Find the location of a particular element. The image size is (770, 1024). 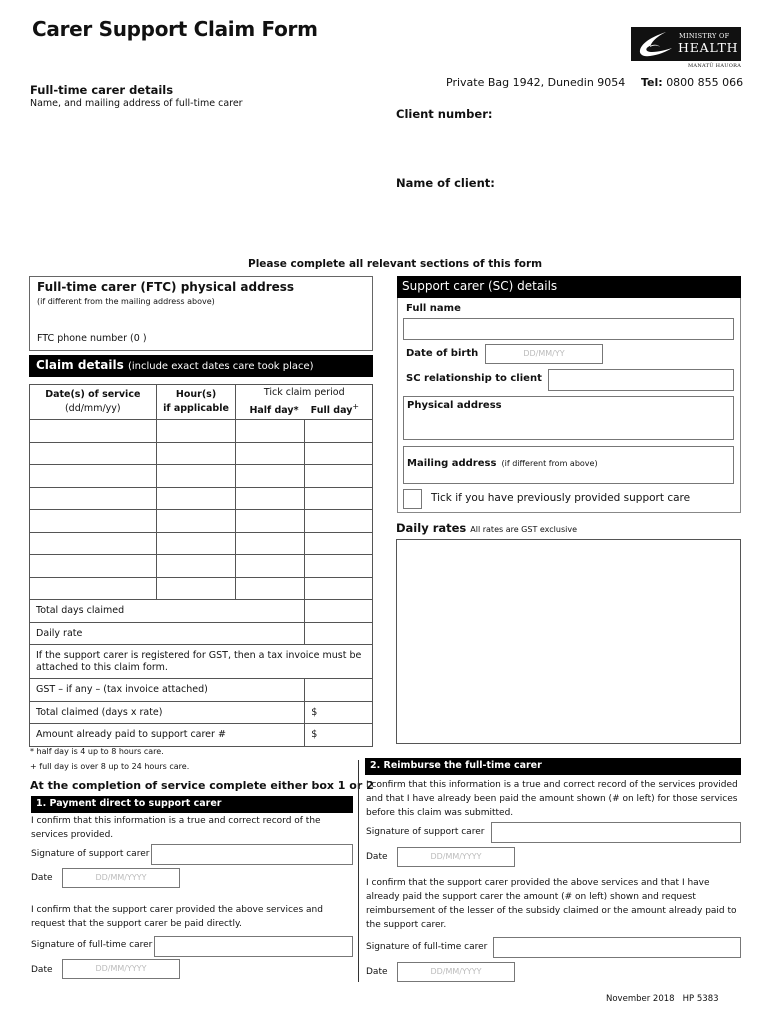

box1-date-input: DD/MM/YYYY is located at coordinates (121, 878).